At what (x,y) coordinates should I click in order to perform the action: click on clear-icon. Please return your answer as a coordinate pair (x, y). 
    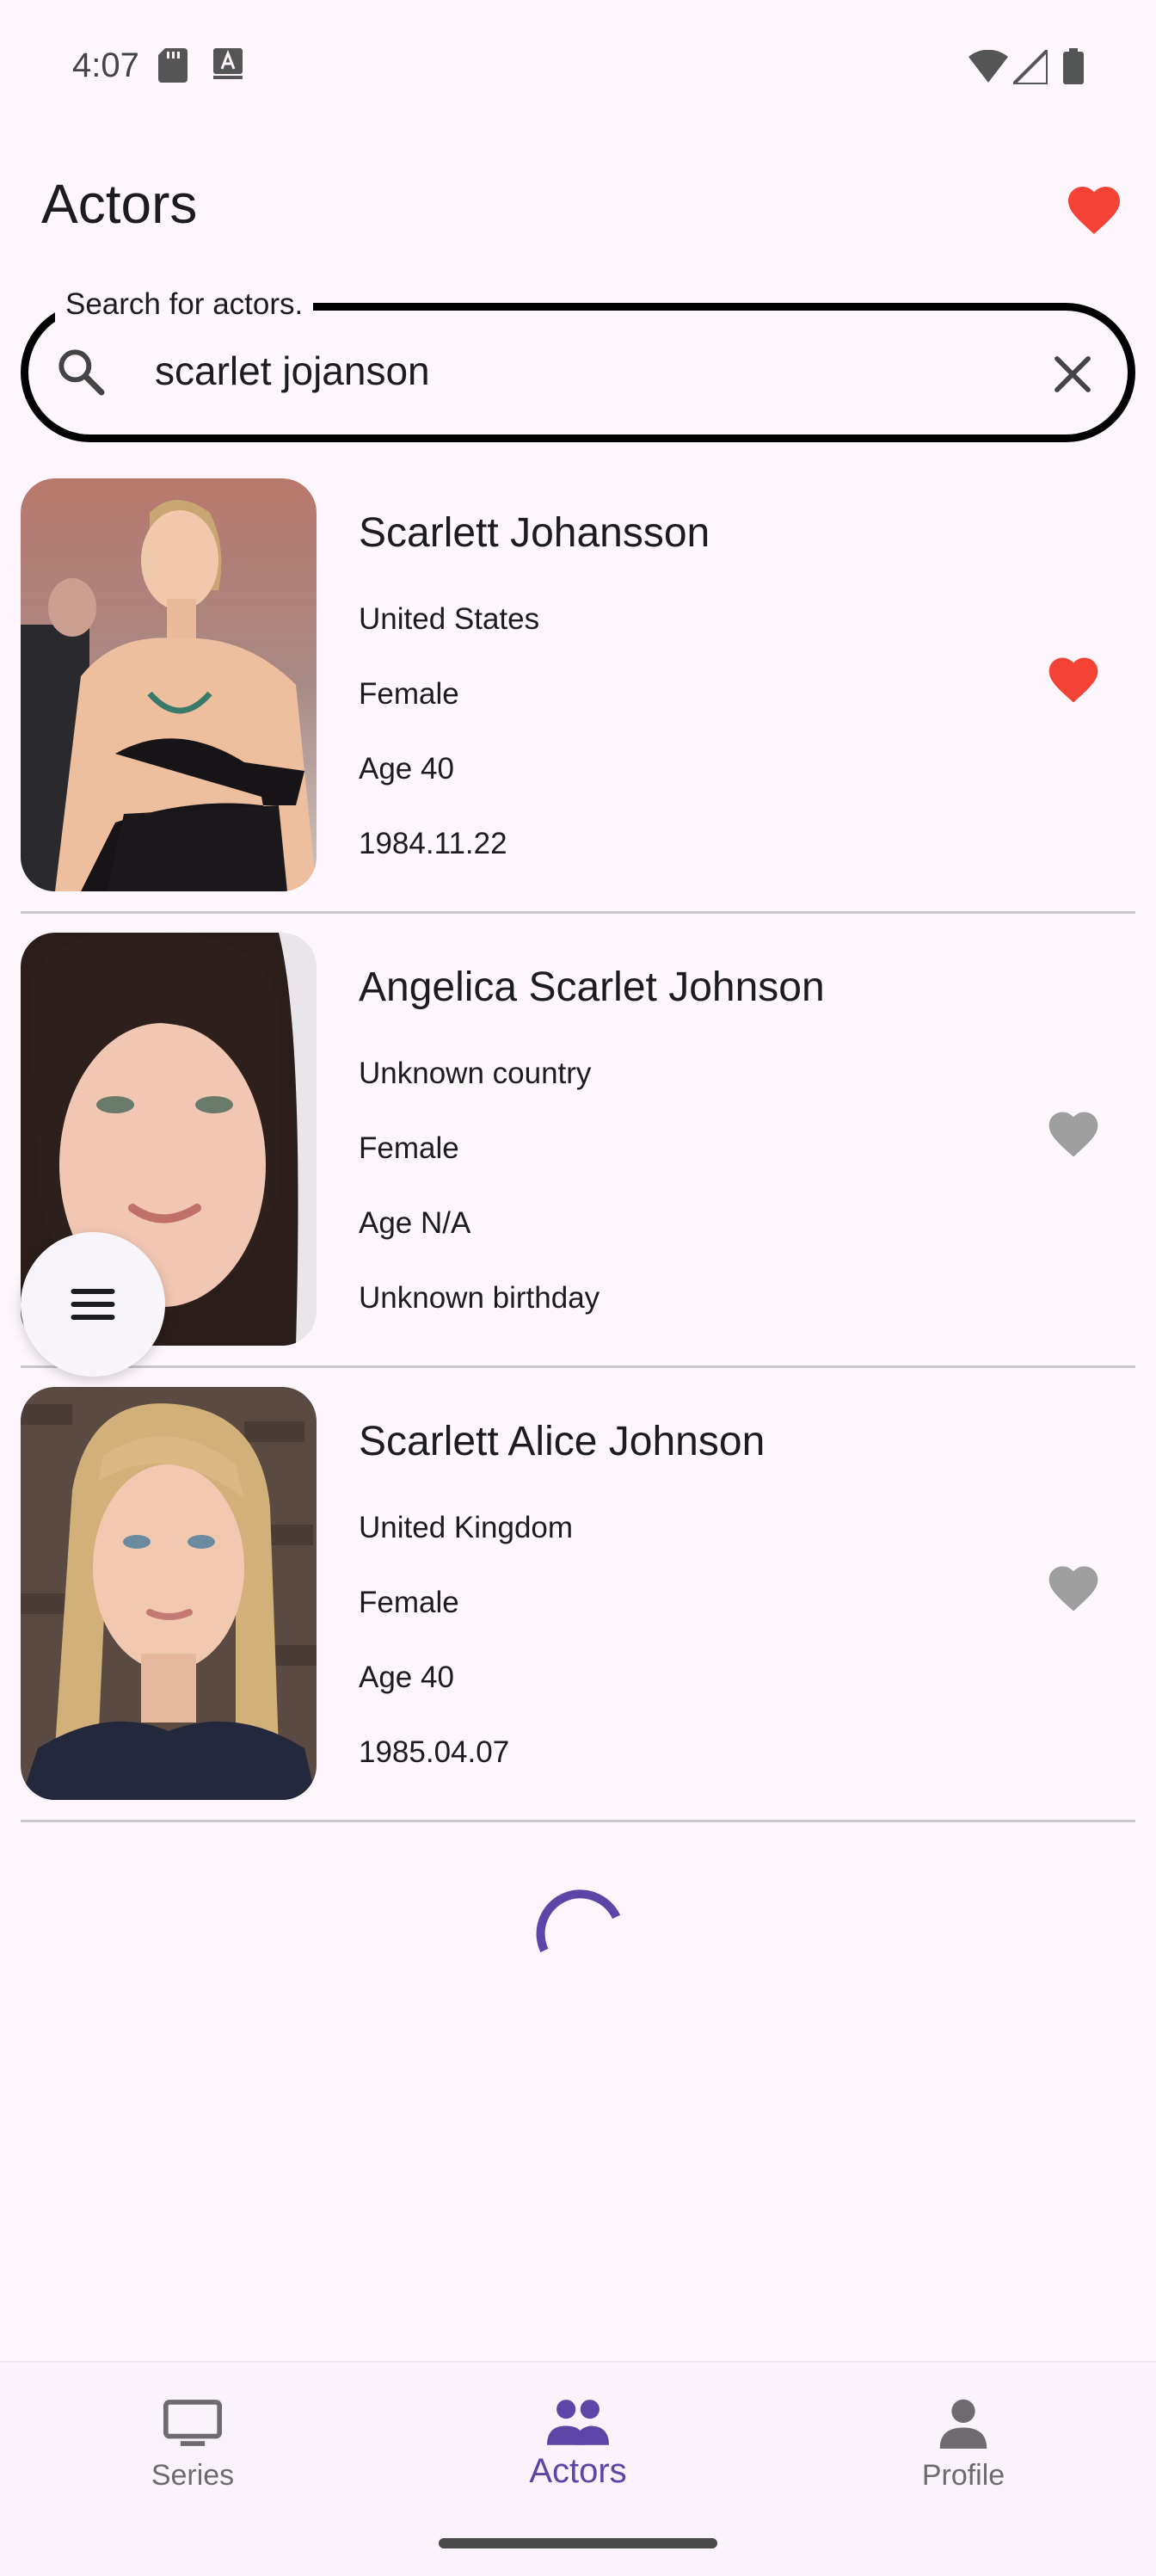
    Looking at the image, I should click on (1072, 374).